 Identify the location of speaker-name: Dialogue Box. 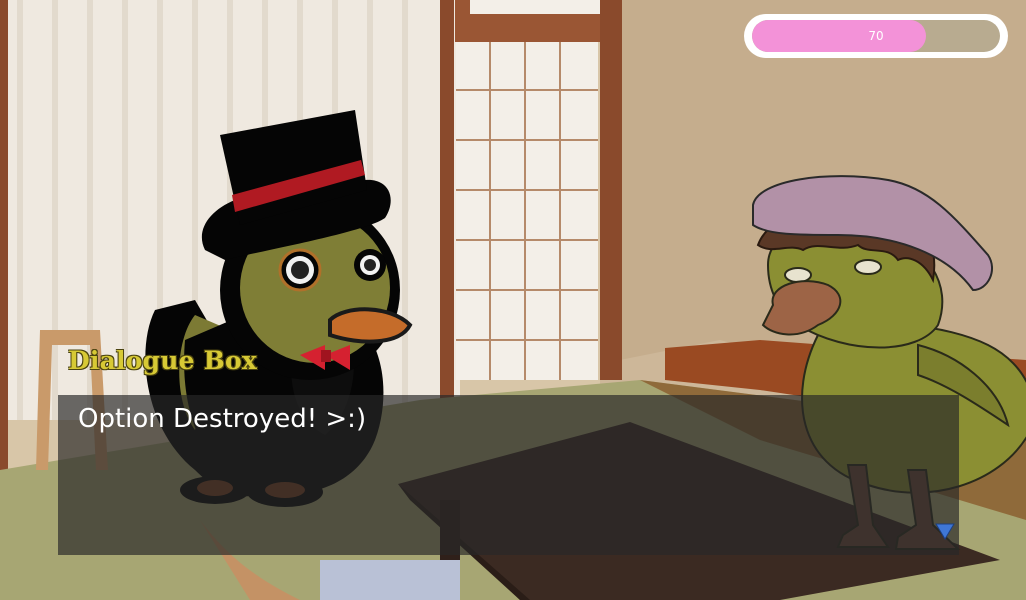
(162, 360).